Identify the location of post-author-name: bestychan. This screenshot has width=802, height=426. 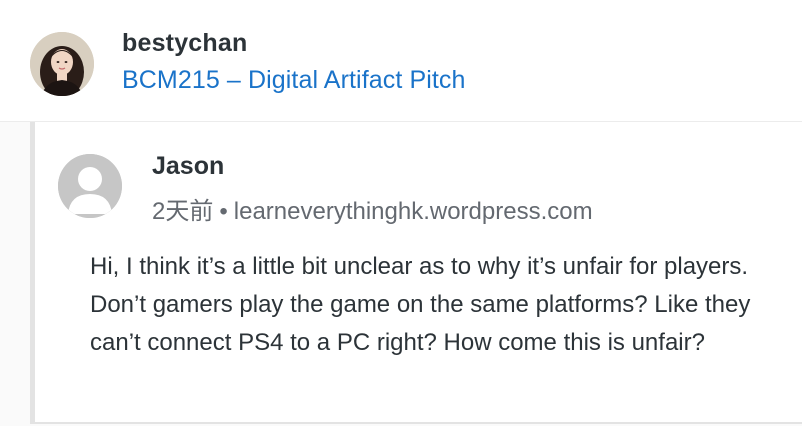
(184, 43).